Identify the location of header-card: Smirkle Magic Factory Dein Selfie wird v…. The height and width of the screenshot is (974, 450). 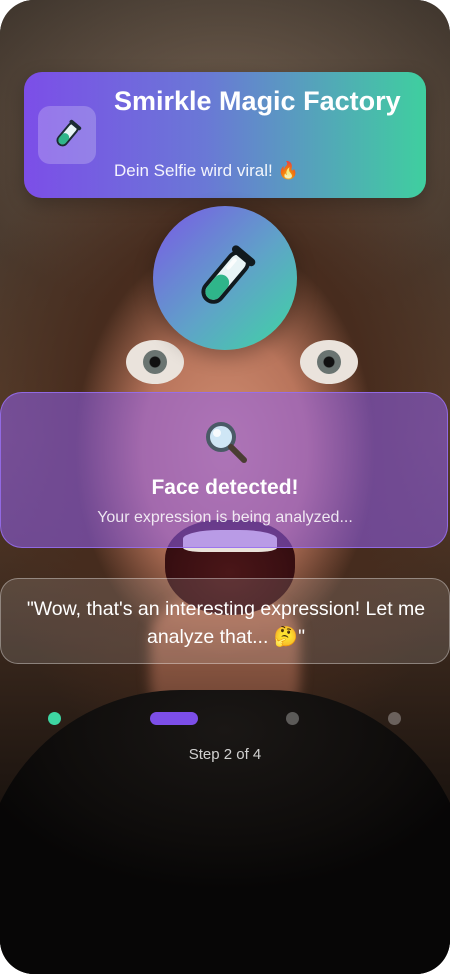
(225, 135).